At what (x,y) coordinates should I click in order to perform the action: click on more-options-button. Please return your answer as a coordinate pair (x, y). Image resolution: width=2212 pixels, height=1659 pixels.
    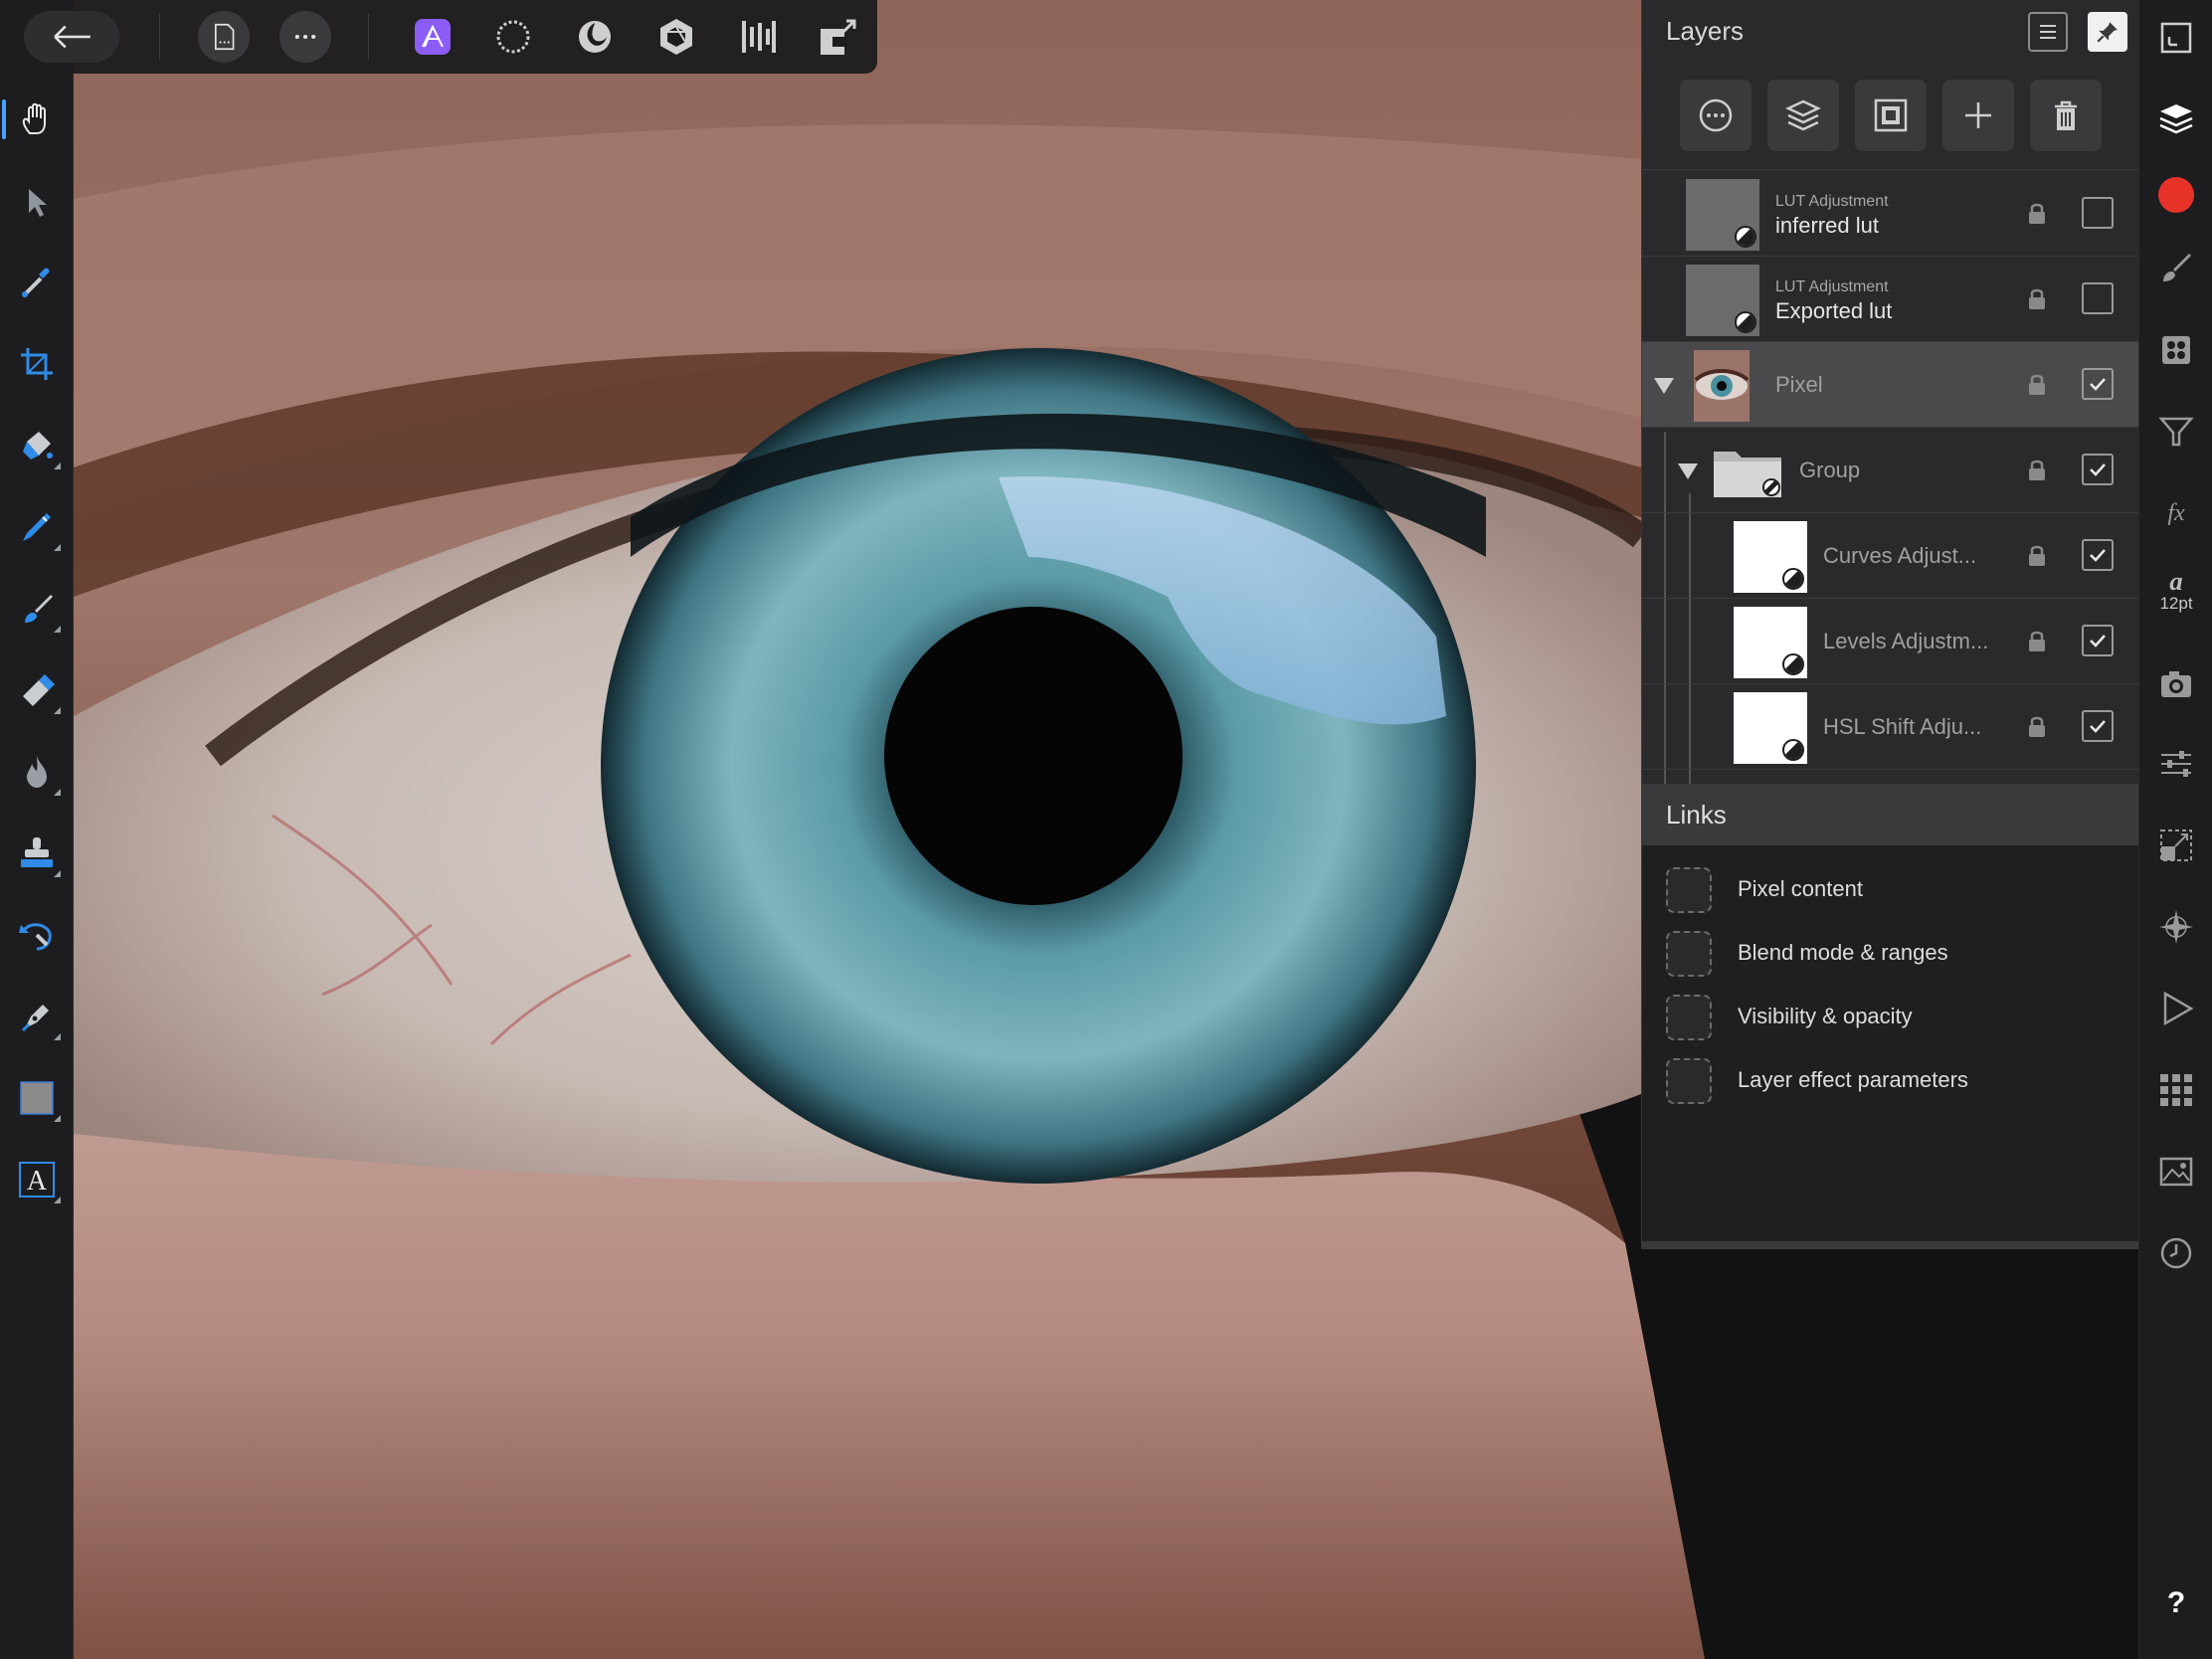
    Looking at the image, I should click on (305, 37).